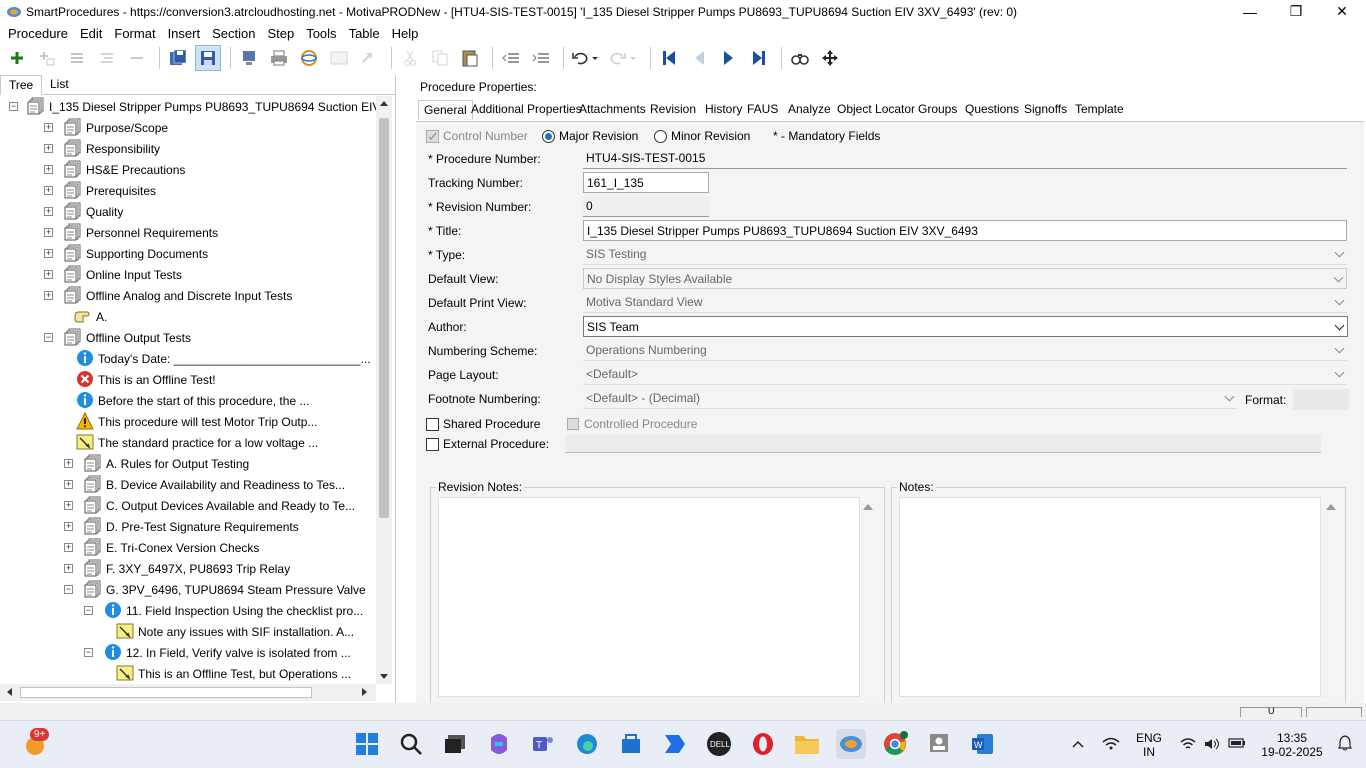  I want to click on store-button, so click(631, 744).